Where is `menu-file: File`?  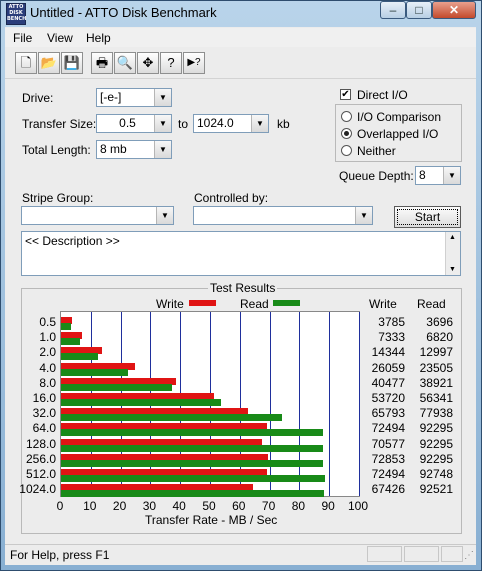 menu-file: File is located at coordinates (22, 38).